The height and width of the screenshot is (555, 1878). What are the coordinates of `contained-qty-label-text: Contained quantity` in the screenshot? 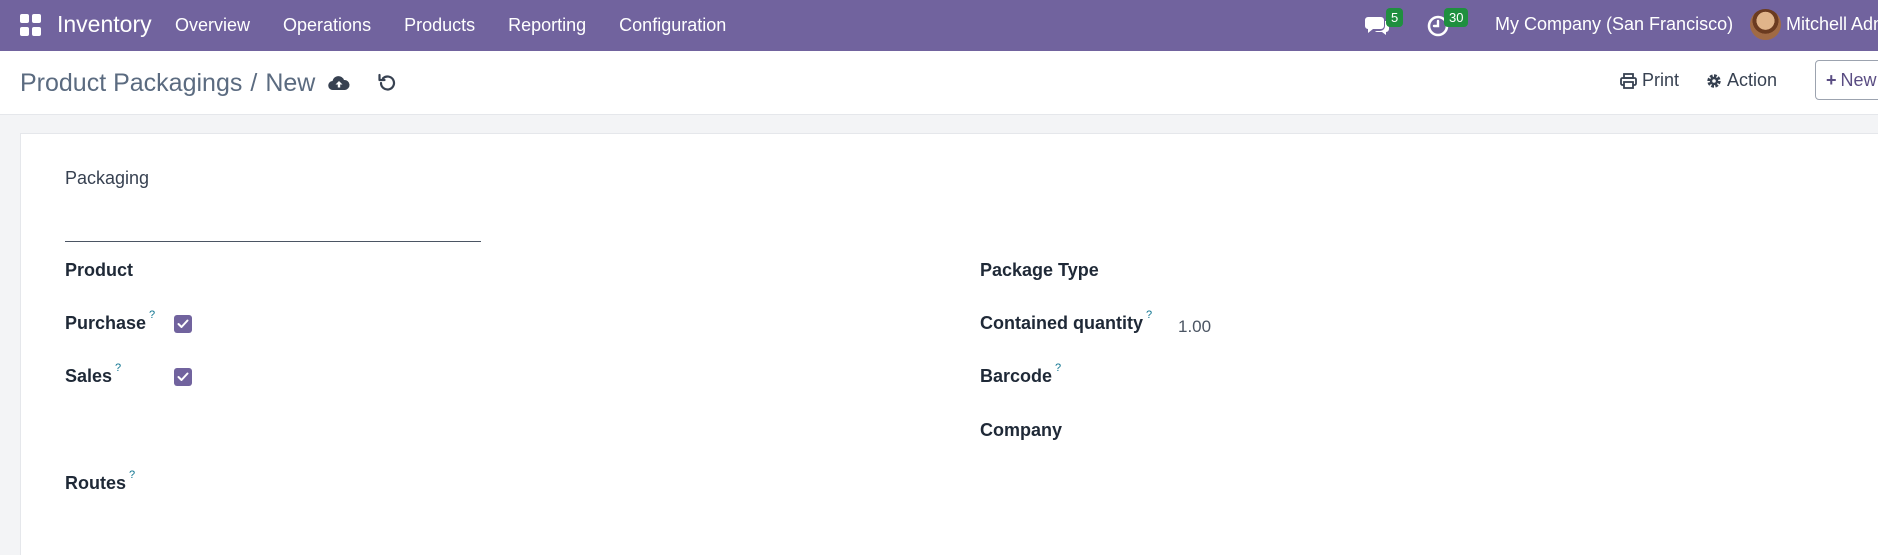 It's located at (1061, 323).